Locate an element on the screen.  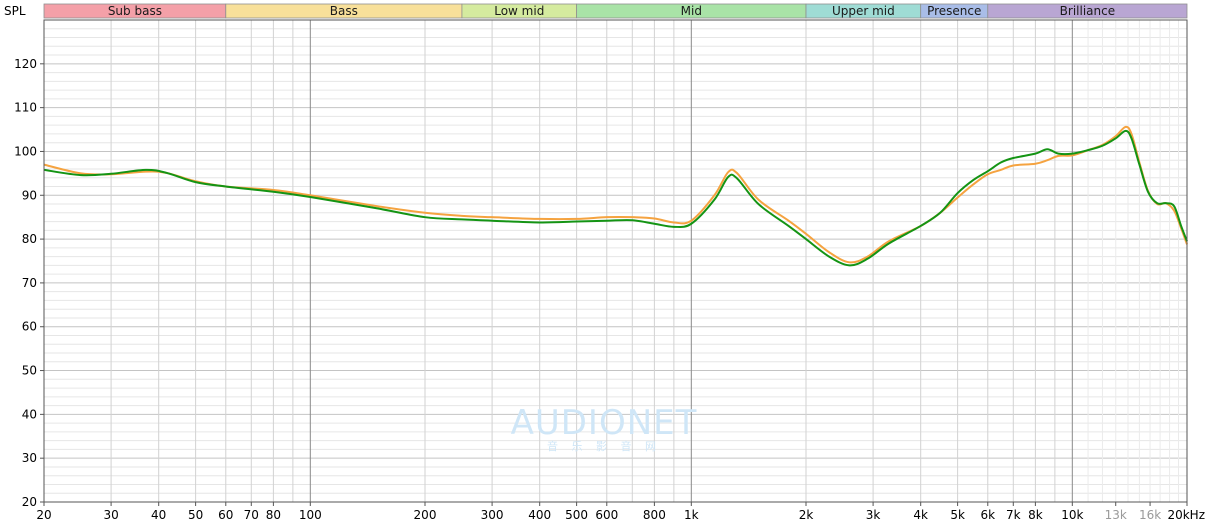
x-tick-label: 30 is located at coordinates (110, 515).